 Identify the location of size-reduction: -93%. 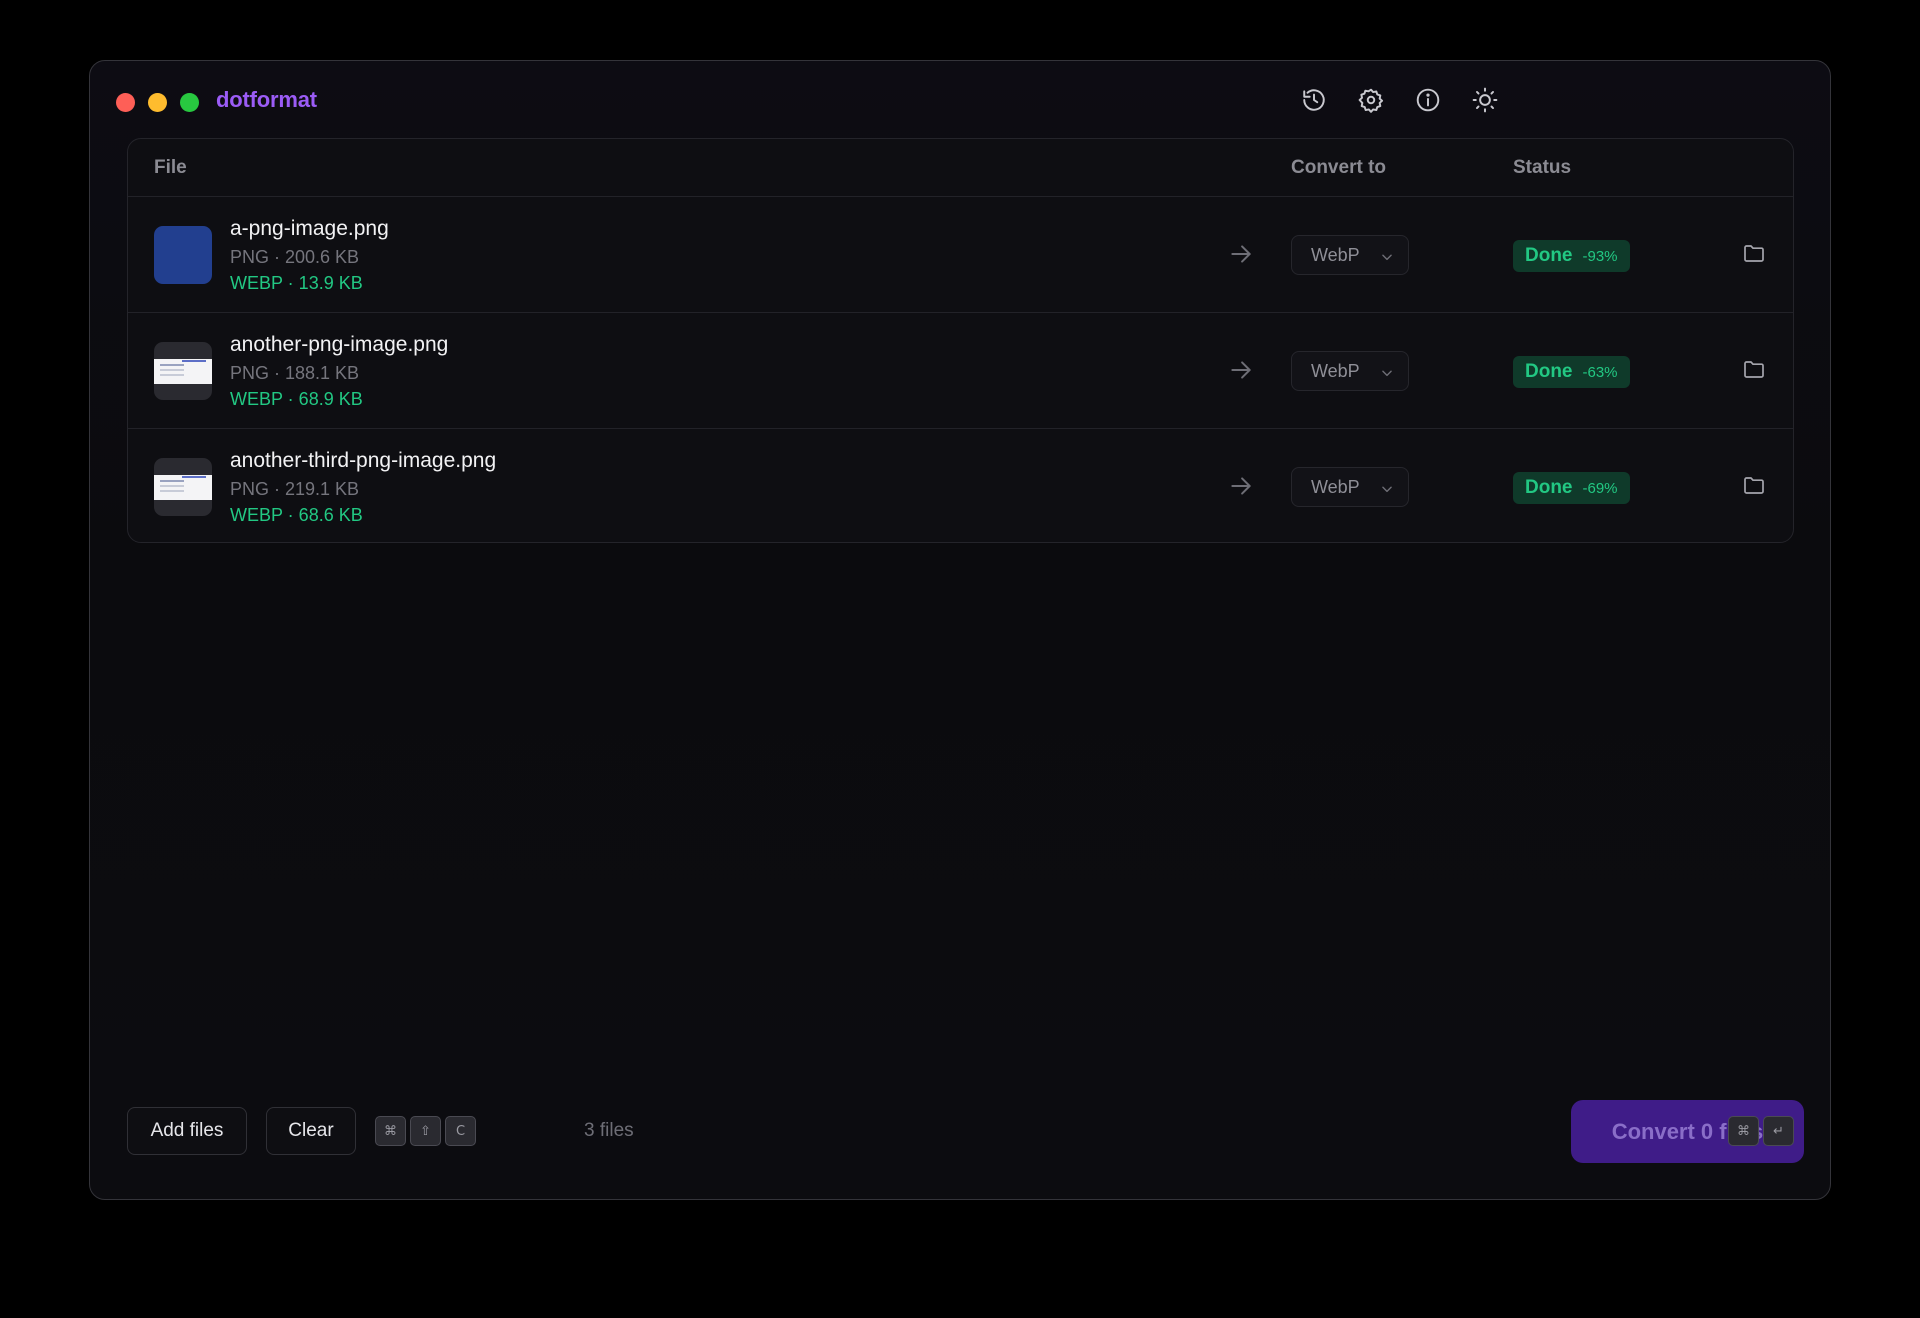
(1600, 256).